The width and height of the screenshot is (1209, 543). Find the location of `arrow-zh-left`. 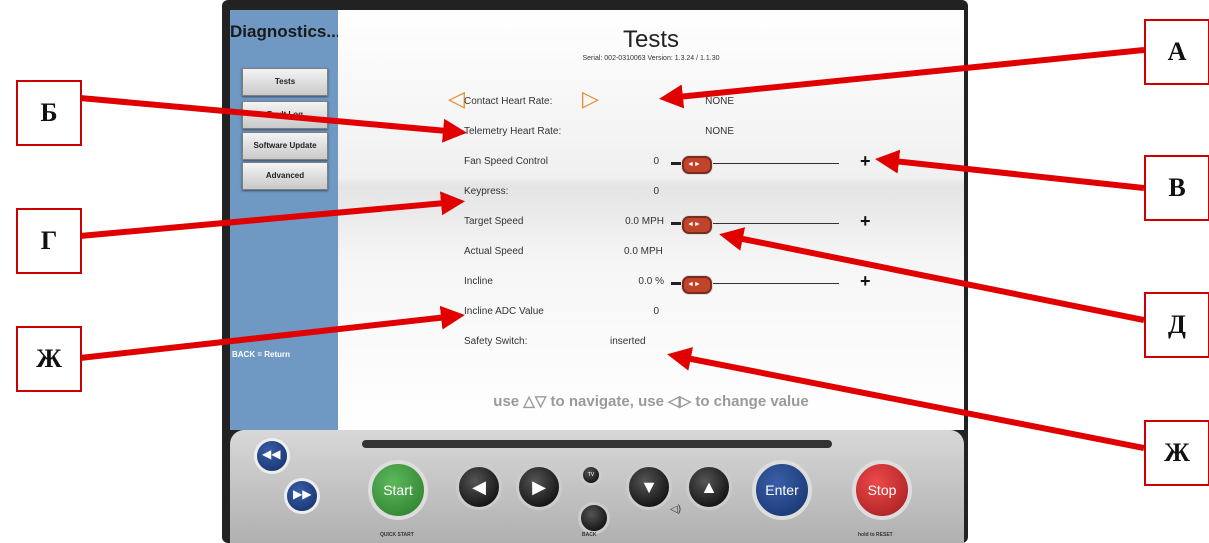

arrow-zh-left is located at coordinates (272, 333).